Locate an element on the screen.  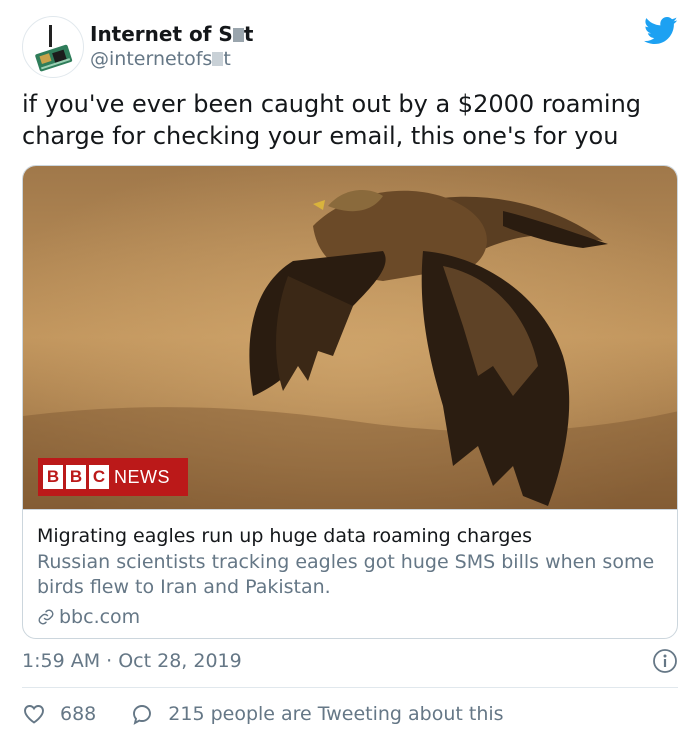
bbc-logo-letter: C is located at coordinates (99, 477).